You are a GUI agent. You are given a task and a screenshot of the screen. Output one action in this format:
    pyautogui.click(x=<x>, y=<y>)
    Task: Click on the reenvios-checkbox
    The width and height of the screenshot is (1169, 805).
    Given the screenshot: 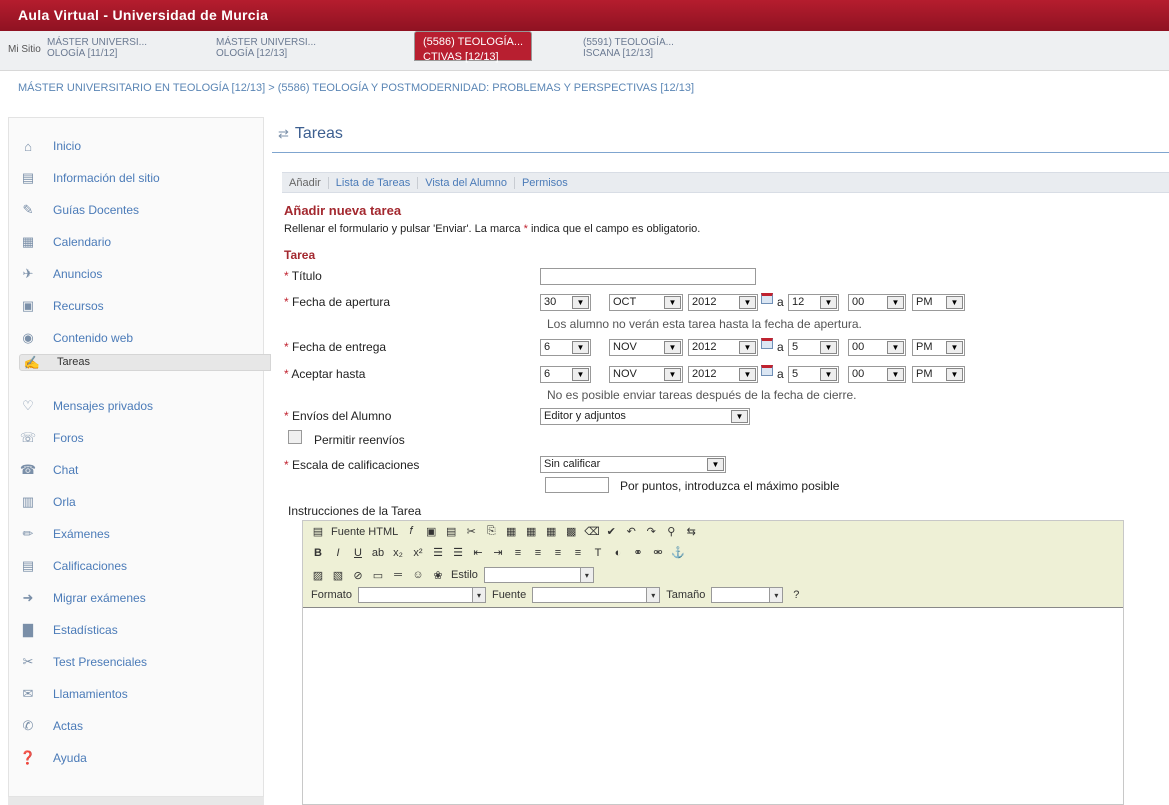 What is the action you would take?
    pyautogui.click(x=295, y=437)
    